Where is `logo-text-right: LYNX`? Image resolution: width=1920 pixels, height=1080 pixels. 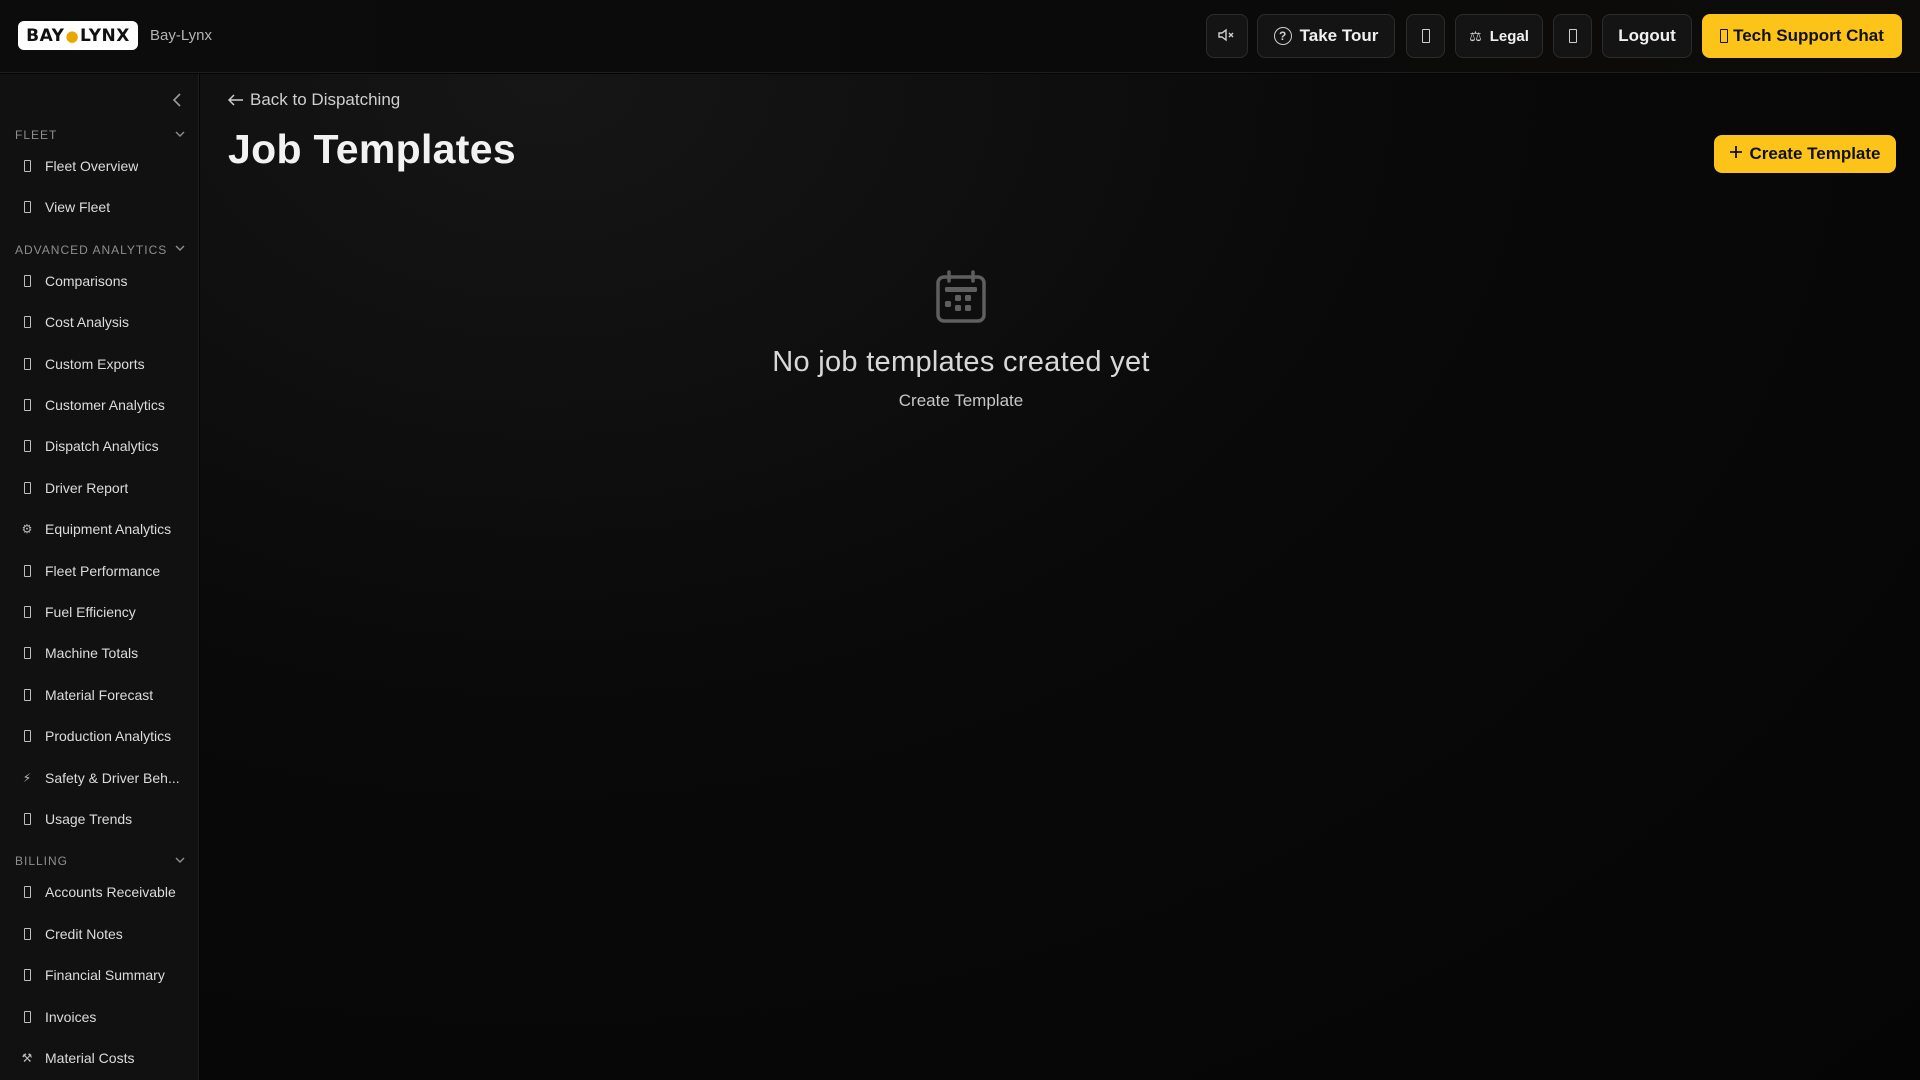 logo-text-right: LYNX is located at coordinates (105, 35).